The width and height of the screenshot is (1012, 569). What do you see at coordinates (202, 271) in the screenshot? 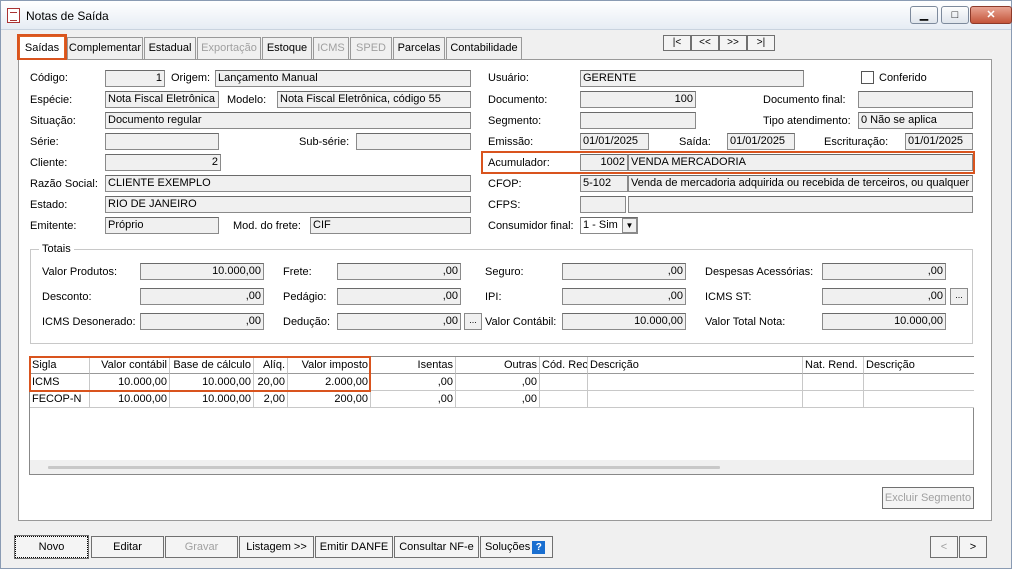
I see `valor-produtos-field: 10.000,00` at bounding box center [202, 271].